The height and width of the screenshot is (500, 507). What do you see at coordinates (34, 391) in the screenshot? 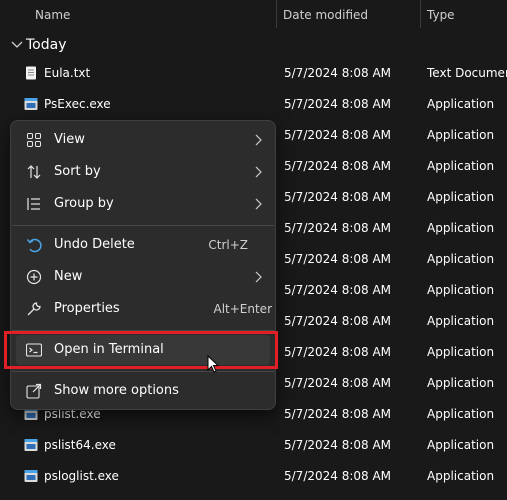
I see `share-box-icon` at bounding box center [34, 391].